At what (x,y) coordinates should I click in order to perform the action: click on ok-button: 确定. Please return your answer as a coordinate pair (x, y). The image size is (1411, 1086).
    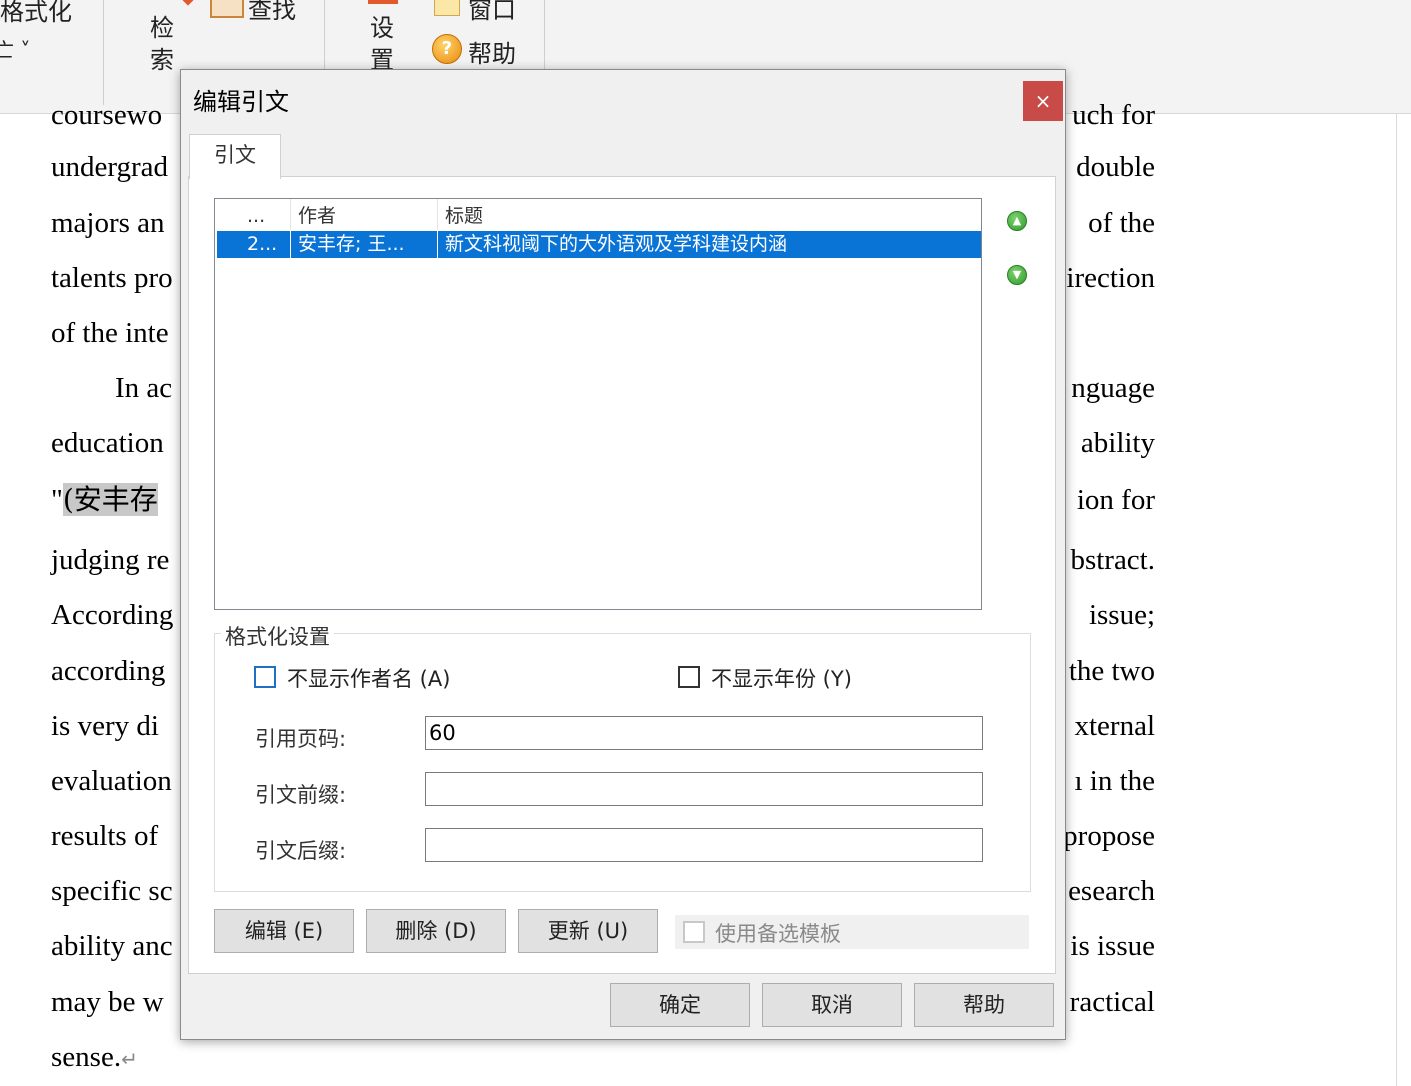
    Looking at the image, I should click on (680, 1005).